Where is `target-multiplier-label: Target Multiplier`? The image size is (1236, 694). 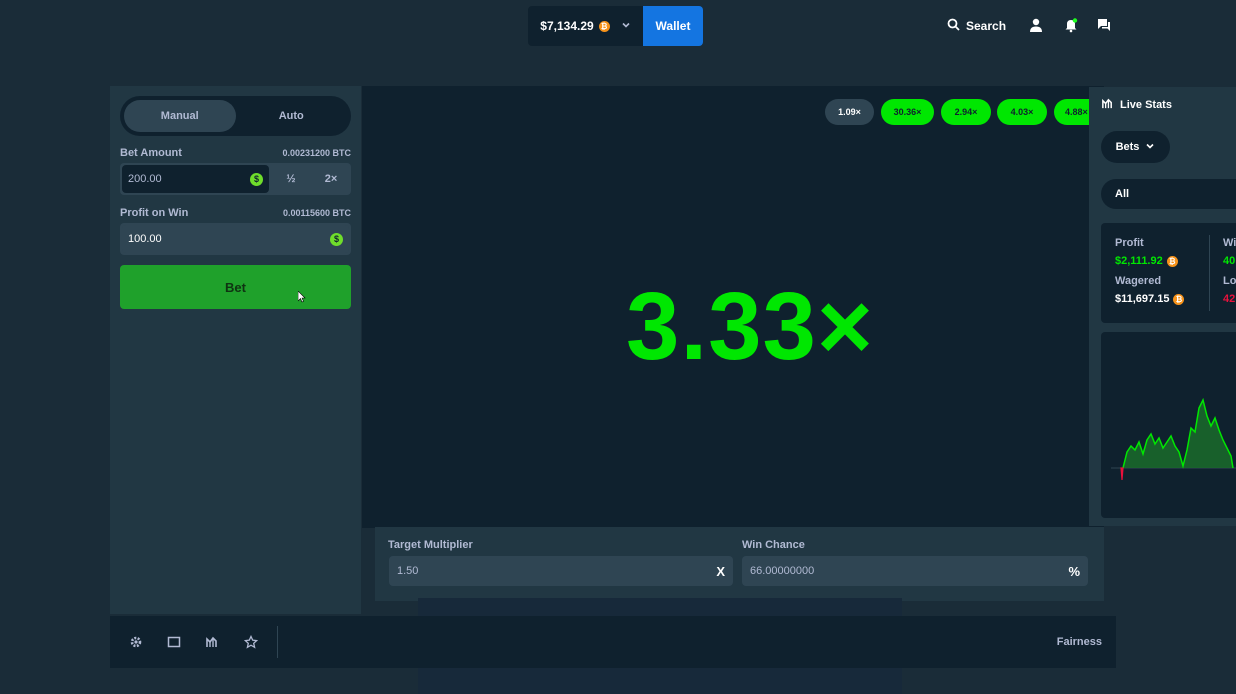
target-multiplier-label: Target Multiplier is located at coordinates (430, 545).